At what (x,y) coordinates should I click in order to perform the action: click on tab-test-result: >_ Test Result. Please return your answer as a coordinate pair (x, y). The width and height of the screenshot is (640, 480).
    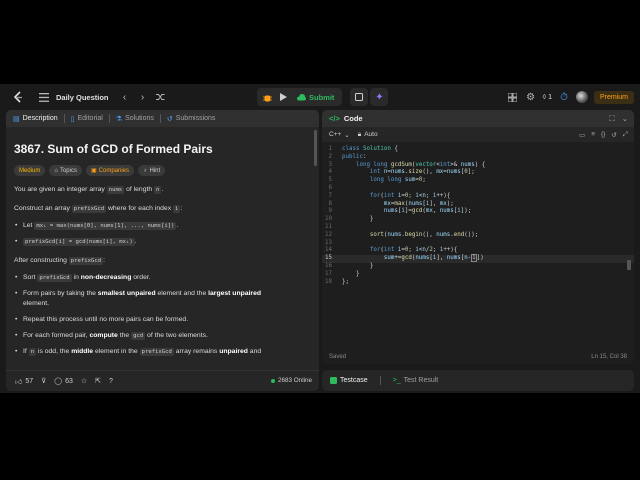
    Looking at the image, I should click on (416, 380).